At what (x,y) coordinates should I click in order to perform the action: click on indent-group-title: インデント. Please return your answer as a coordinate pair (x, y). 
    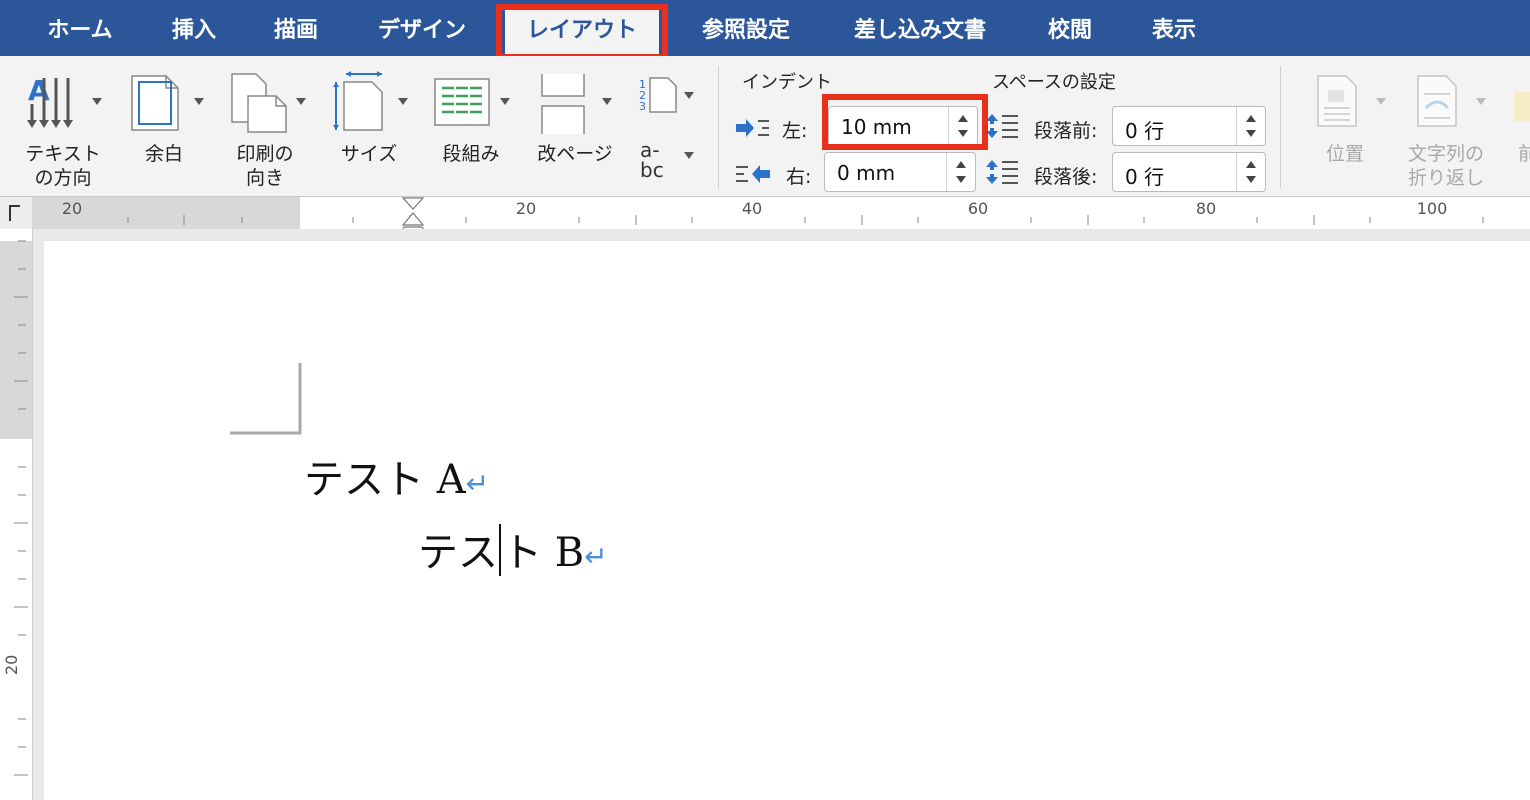
    Looking at the image, I should click on (787, 82).